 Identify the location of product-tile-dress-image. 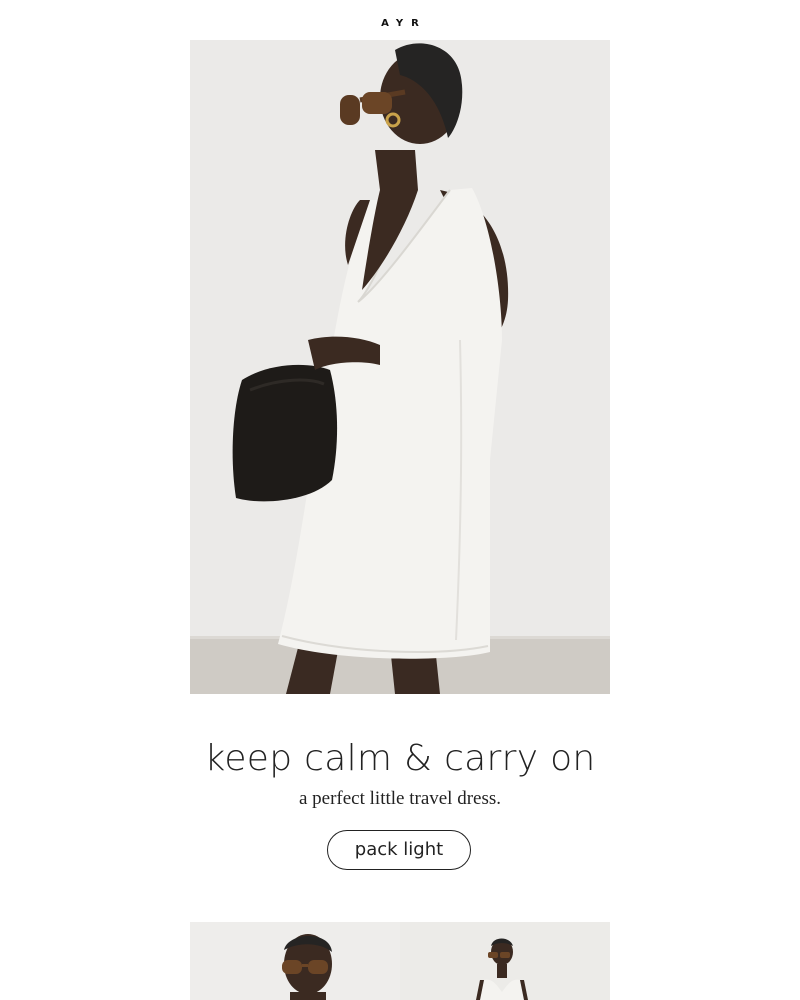
(505, 961).